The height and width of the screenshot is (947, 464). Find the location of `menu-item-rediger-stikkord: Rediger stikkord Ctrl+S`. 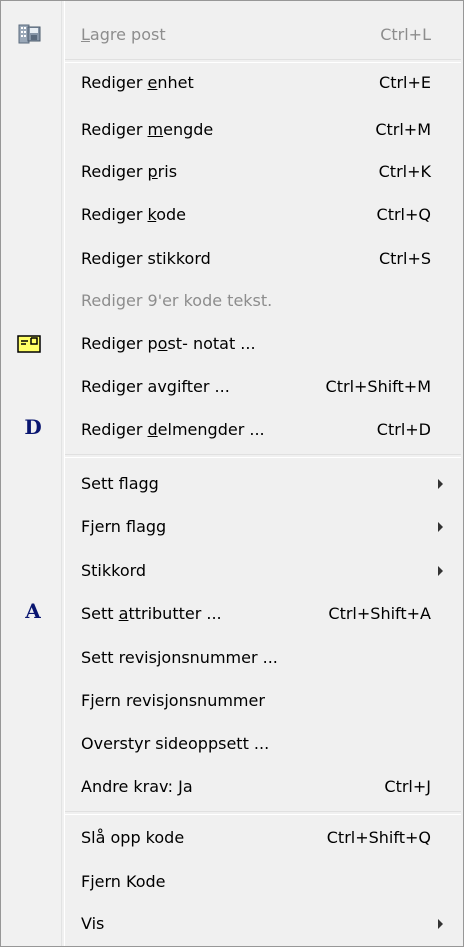

menu-item-rediger-stikkord: Rediger stikkord Ctrl+S is located at coordinates (232, 259).